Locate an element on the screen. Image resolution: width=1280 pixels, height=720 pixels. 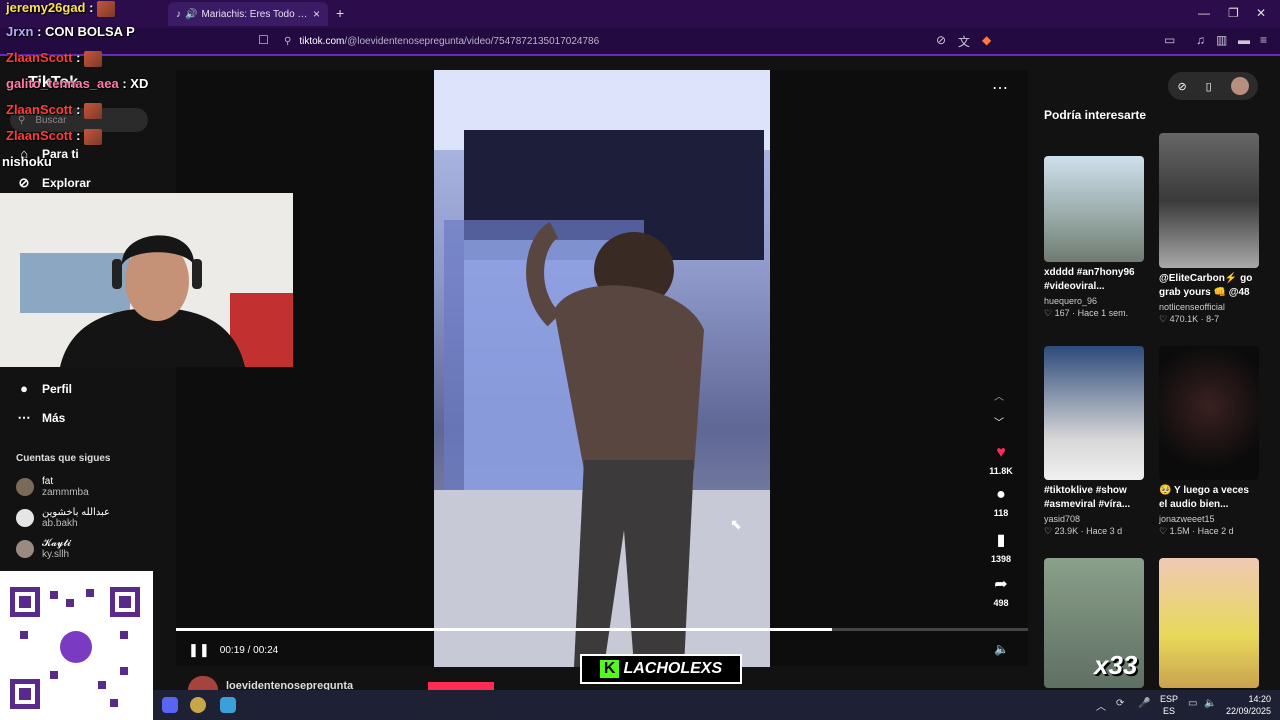
video-progress-bar is located at coordinates (602, 629).